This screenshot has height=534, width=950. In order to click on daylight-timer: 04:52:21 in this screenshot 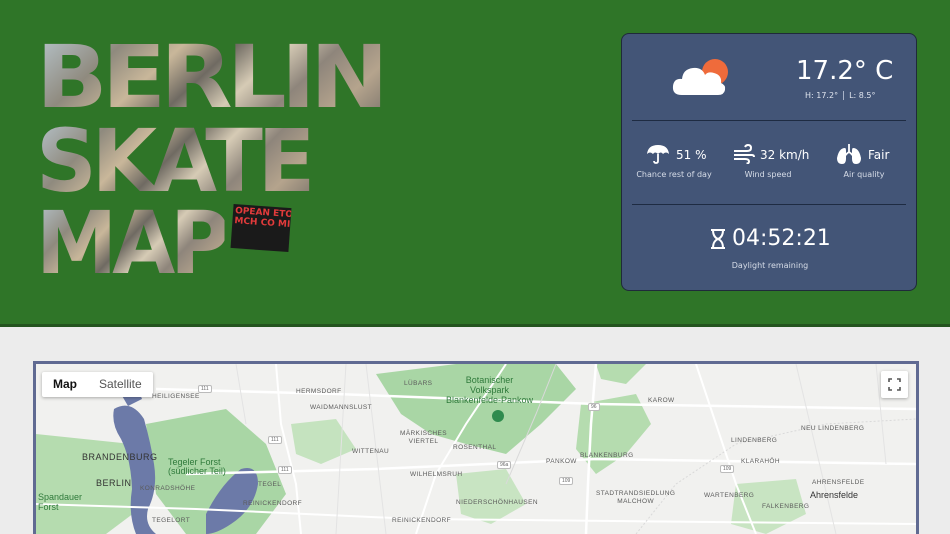, I will do `click(781, 238)`.